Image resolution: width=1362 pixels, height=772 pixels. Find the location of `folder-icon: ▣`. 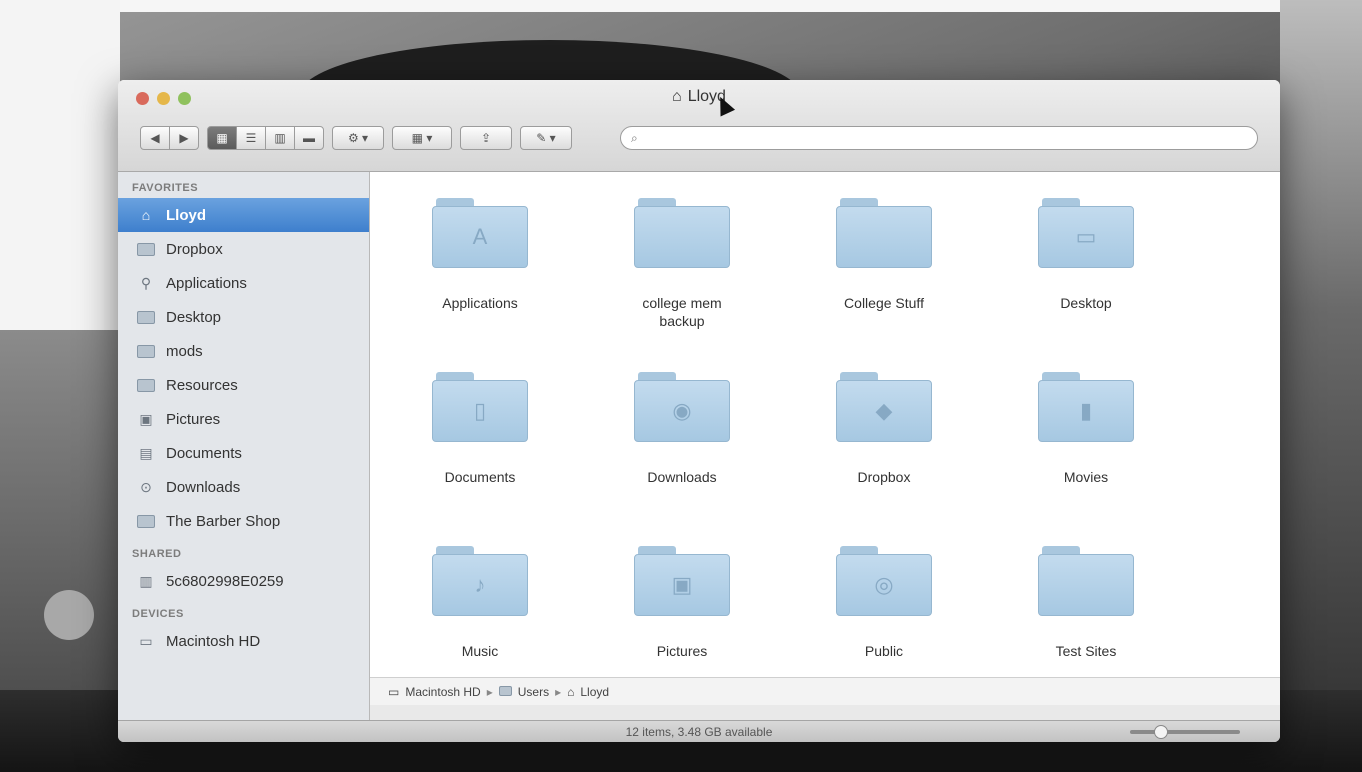

folder-icon: ▣ is located at coordinates (682, 581).